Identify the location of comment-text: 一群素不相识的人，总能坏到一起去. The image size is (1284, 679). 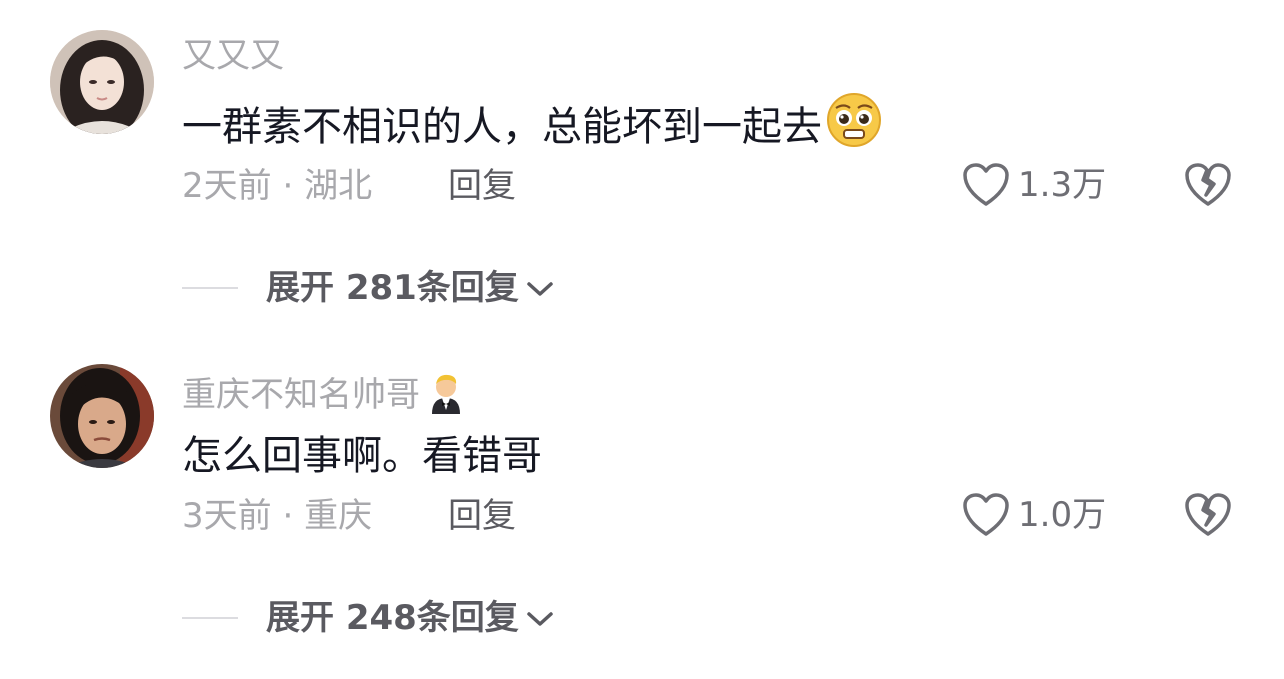
(532, 125).